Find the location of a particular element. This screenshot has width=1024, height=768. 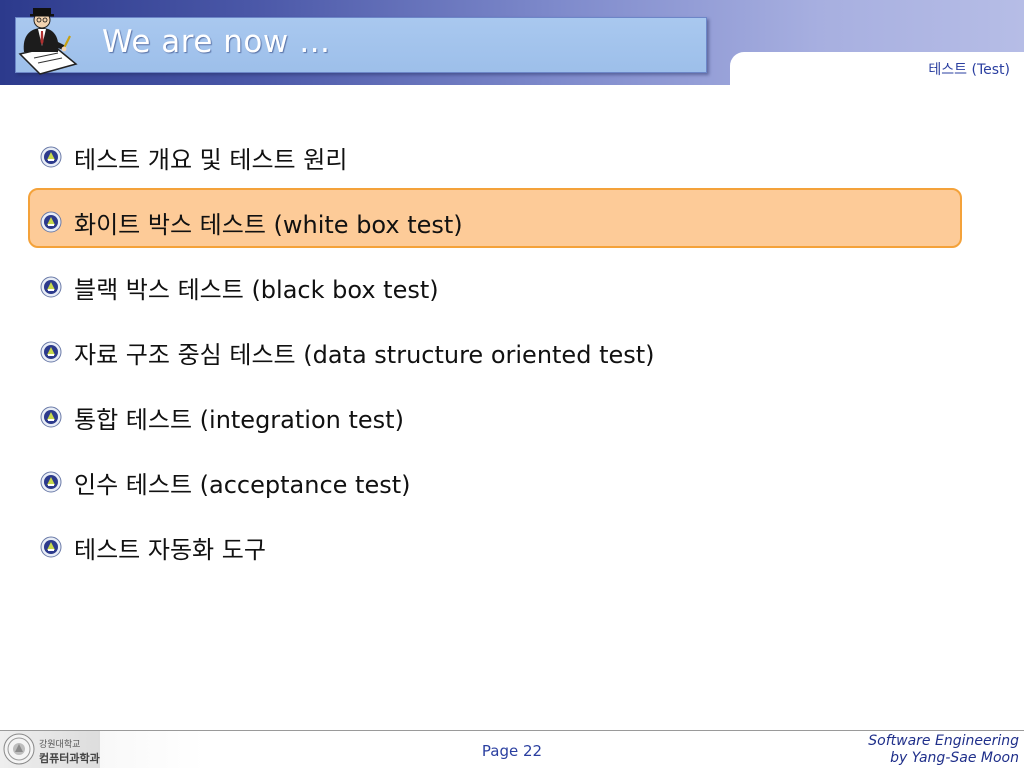

list-item: 통합 테스트 (integration test) is located at coordinates (222, 417).